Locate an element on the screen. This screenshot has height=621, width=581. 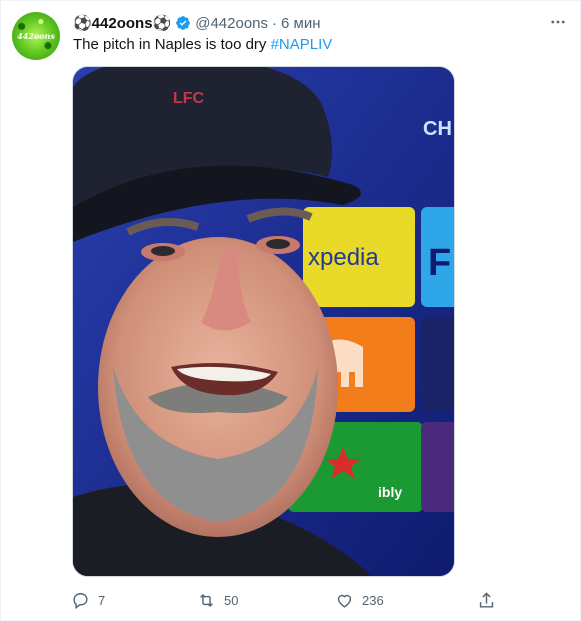
tweet-text-body: The pitch in Naples is too dry is located at coordinates (172, 44).